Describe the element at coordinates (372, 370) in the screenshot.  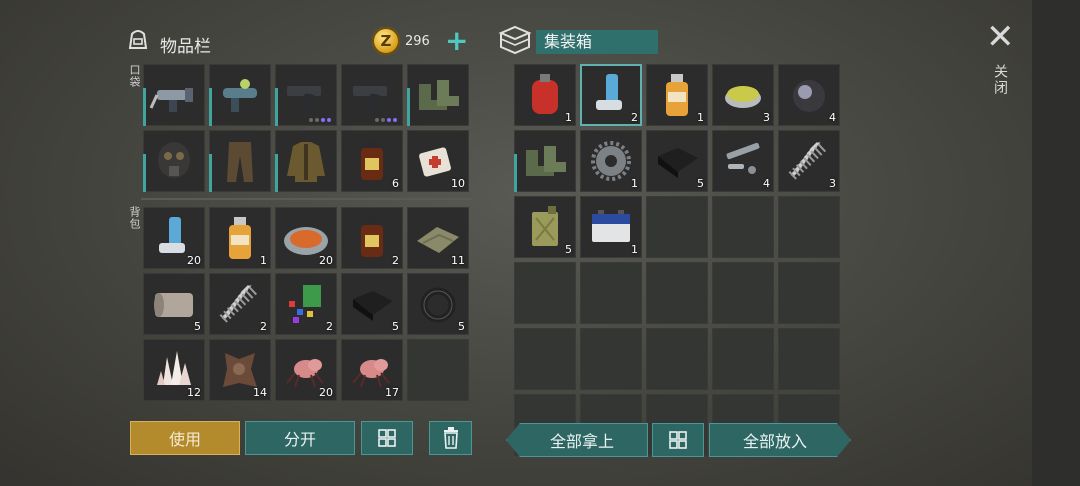
I see `backpack-slot: 17` at that location.